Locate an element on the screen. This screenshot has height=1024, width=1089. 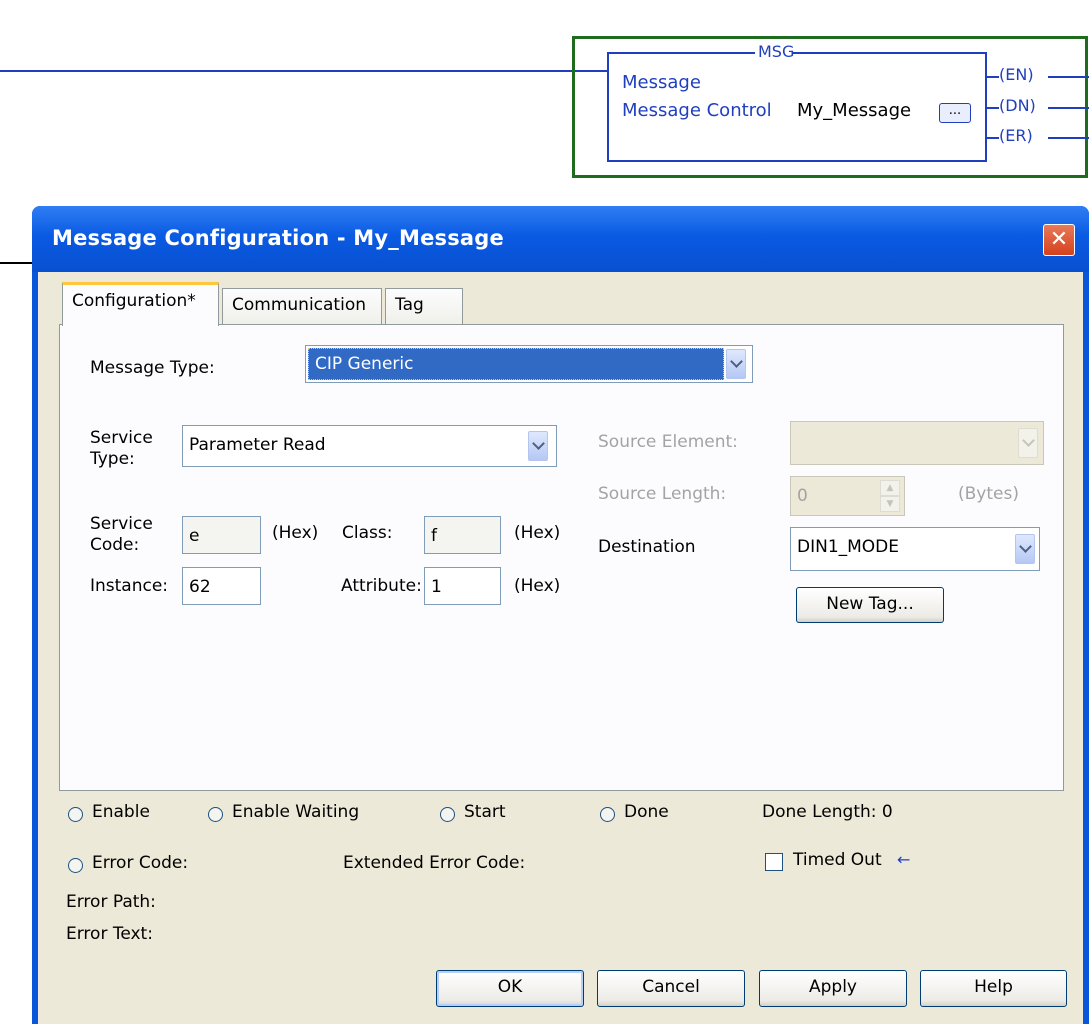
msg-control-label: Message Control is located at coordinates (697, 110).